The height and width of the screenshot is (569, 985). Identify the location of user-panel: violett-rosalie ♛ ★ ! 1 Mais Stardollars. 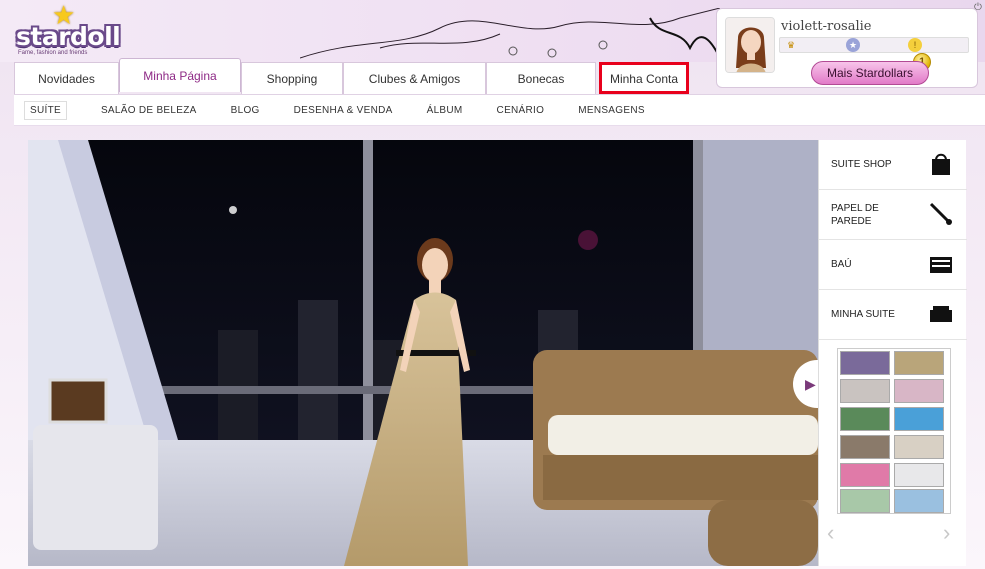
(847, 48).